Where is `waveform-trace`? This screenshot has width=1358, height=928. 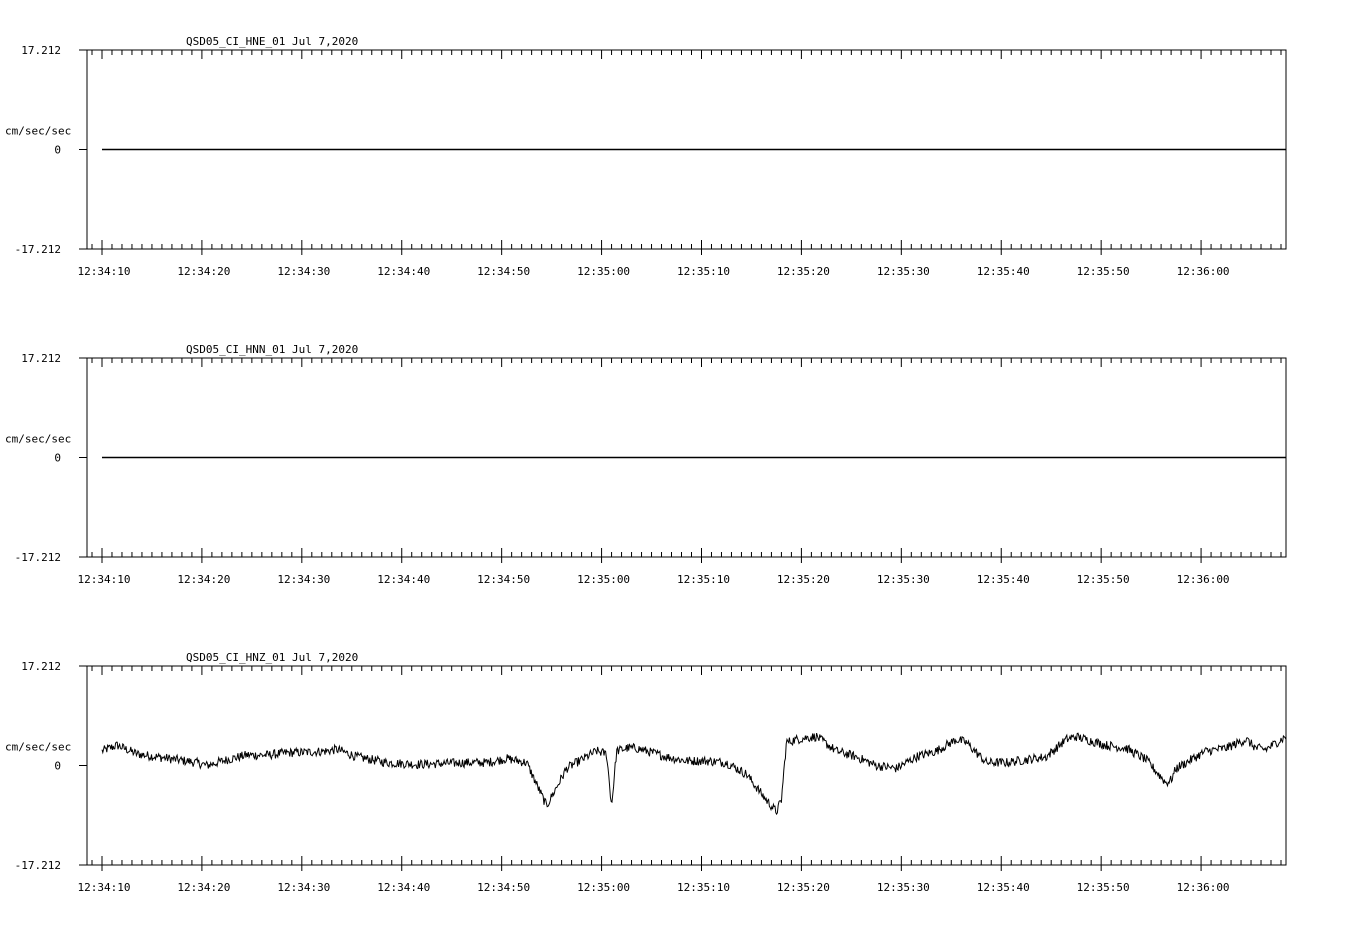 waveform-trace is located at coordinates (694, 774).